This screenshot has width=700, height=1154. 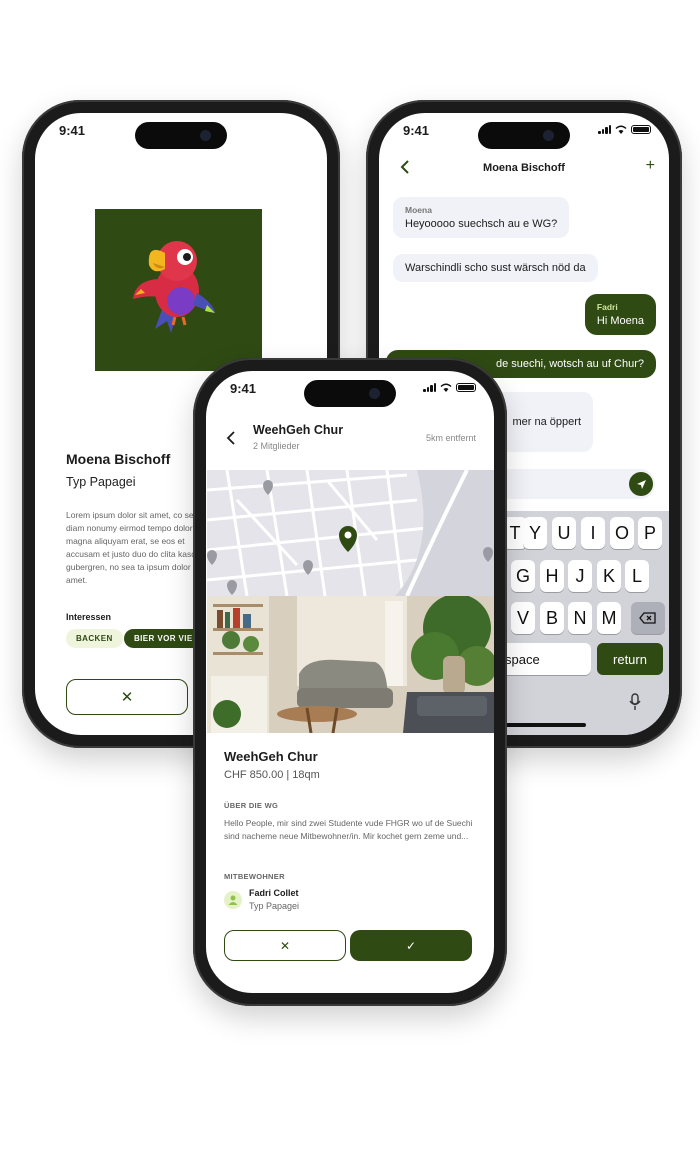 I want to click on location-pin-icon, so click(x=348, y=539).